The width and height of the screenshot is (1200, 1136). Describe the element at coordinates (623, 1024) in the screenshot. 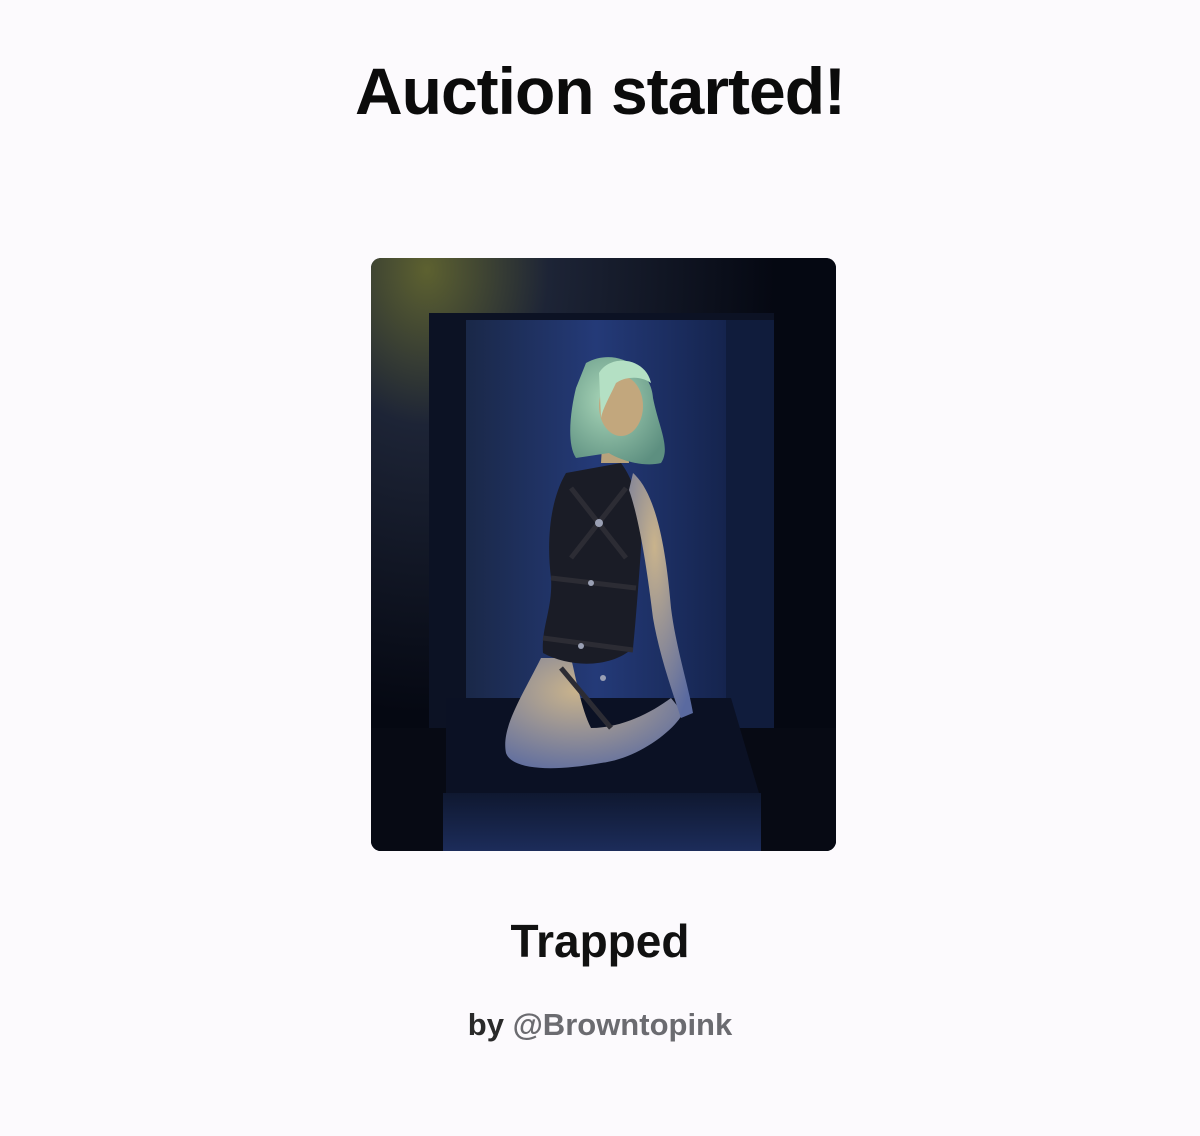

I see `artist-handle-link: @Browntopink` at that location.